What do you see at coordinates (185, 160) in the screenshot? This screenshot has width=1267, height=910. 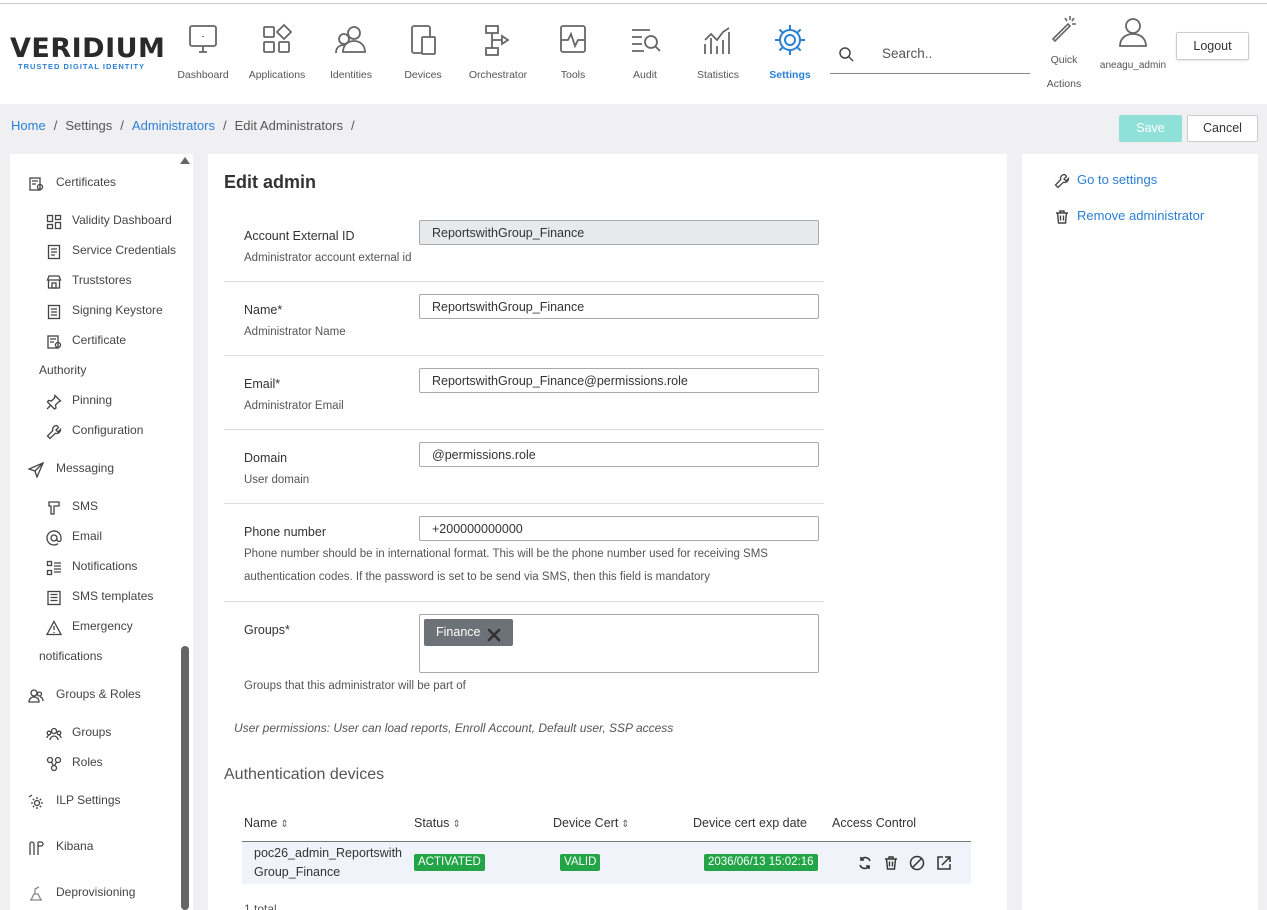 I see `scroll-up-arrow` at bounding box center [185, 160].